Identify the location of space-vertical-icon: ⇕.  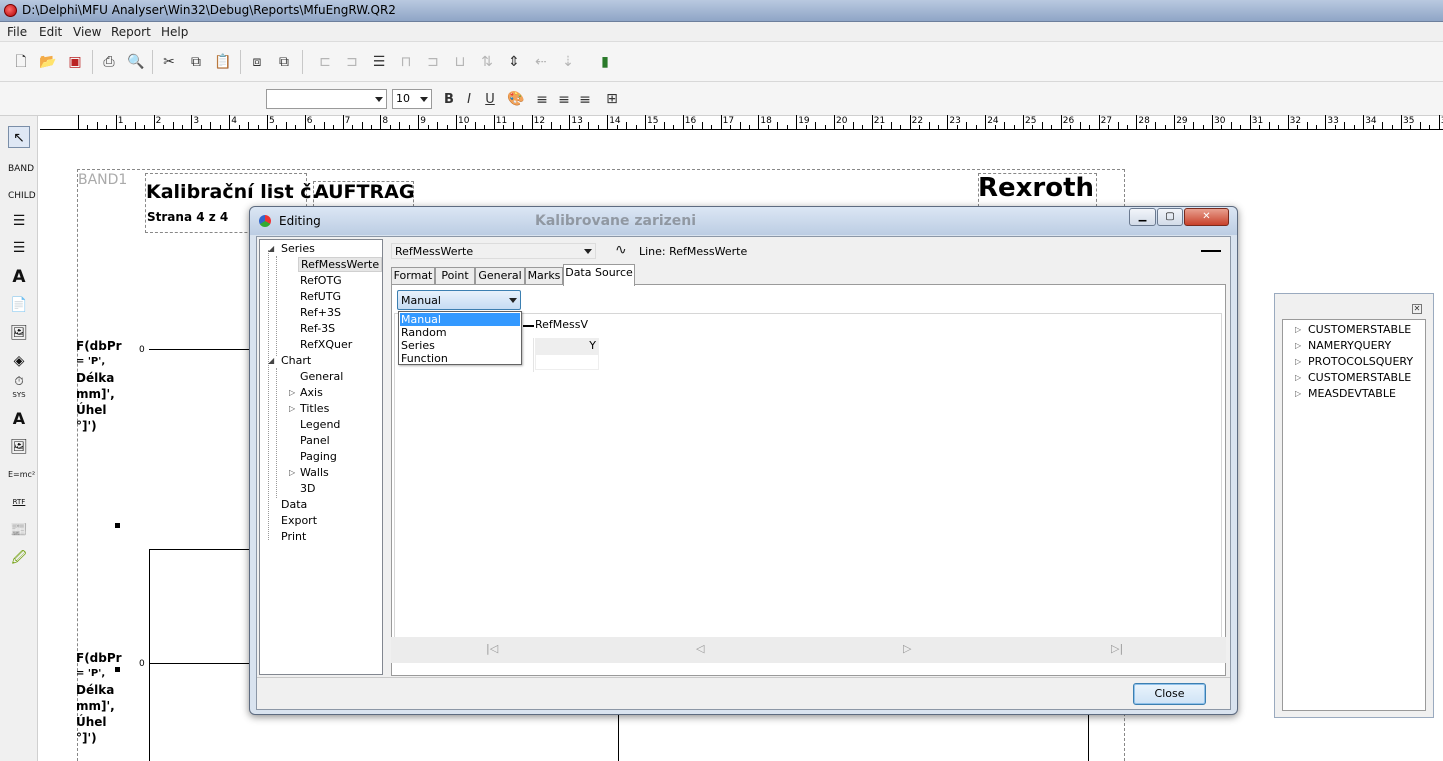
(514, 62).